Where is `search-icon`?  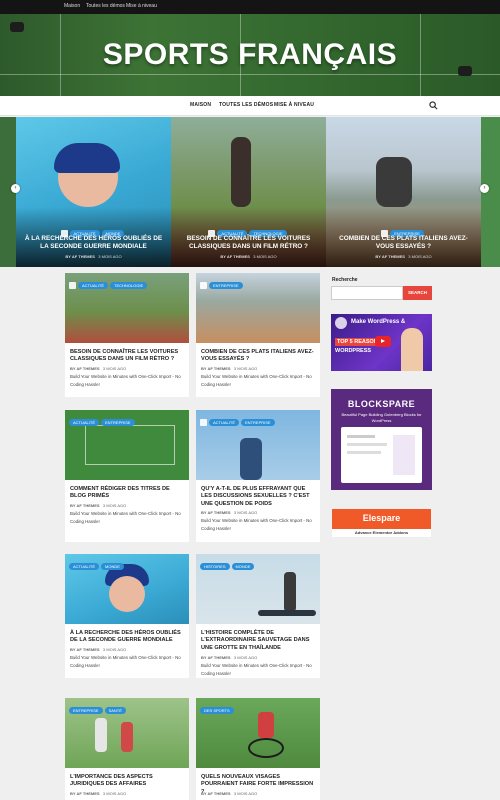 search-icon is located at coordinates (433, 105).